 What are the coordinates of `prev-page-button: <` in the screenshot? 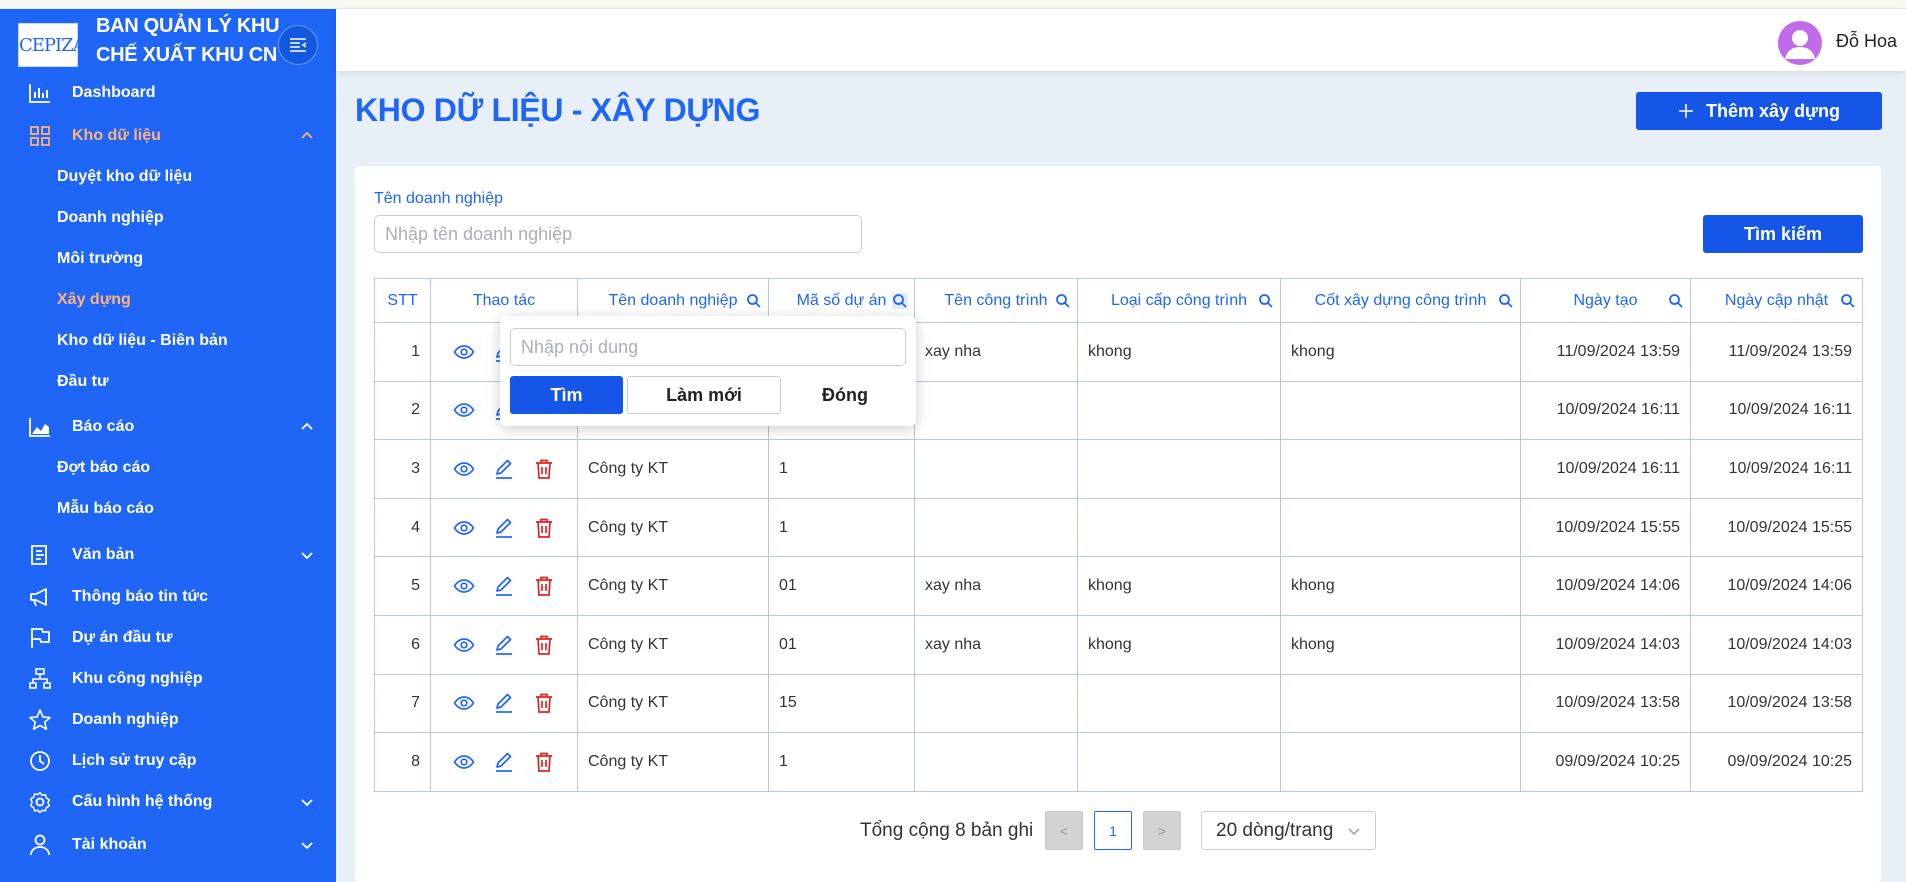 It's located at (1064, 830).